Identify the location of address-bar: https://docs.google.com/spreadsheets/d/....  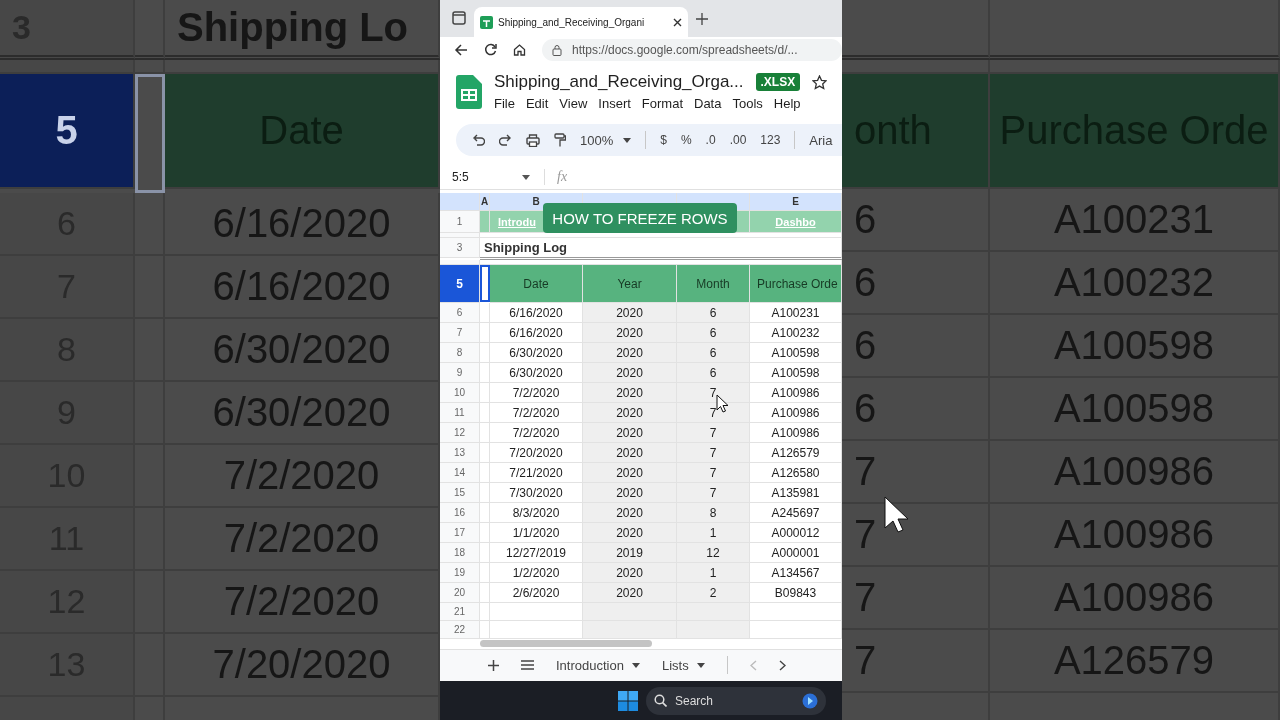
(692, 49).